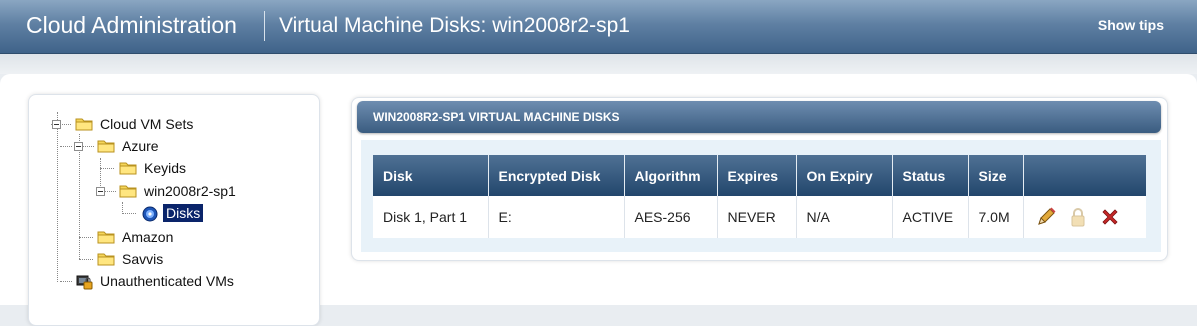 The image size is (1197, 326). I want to click on row-actions, so click(1085, 217).